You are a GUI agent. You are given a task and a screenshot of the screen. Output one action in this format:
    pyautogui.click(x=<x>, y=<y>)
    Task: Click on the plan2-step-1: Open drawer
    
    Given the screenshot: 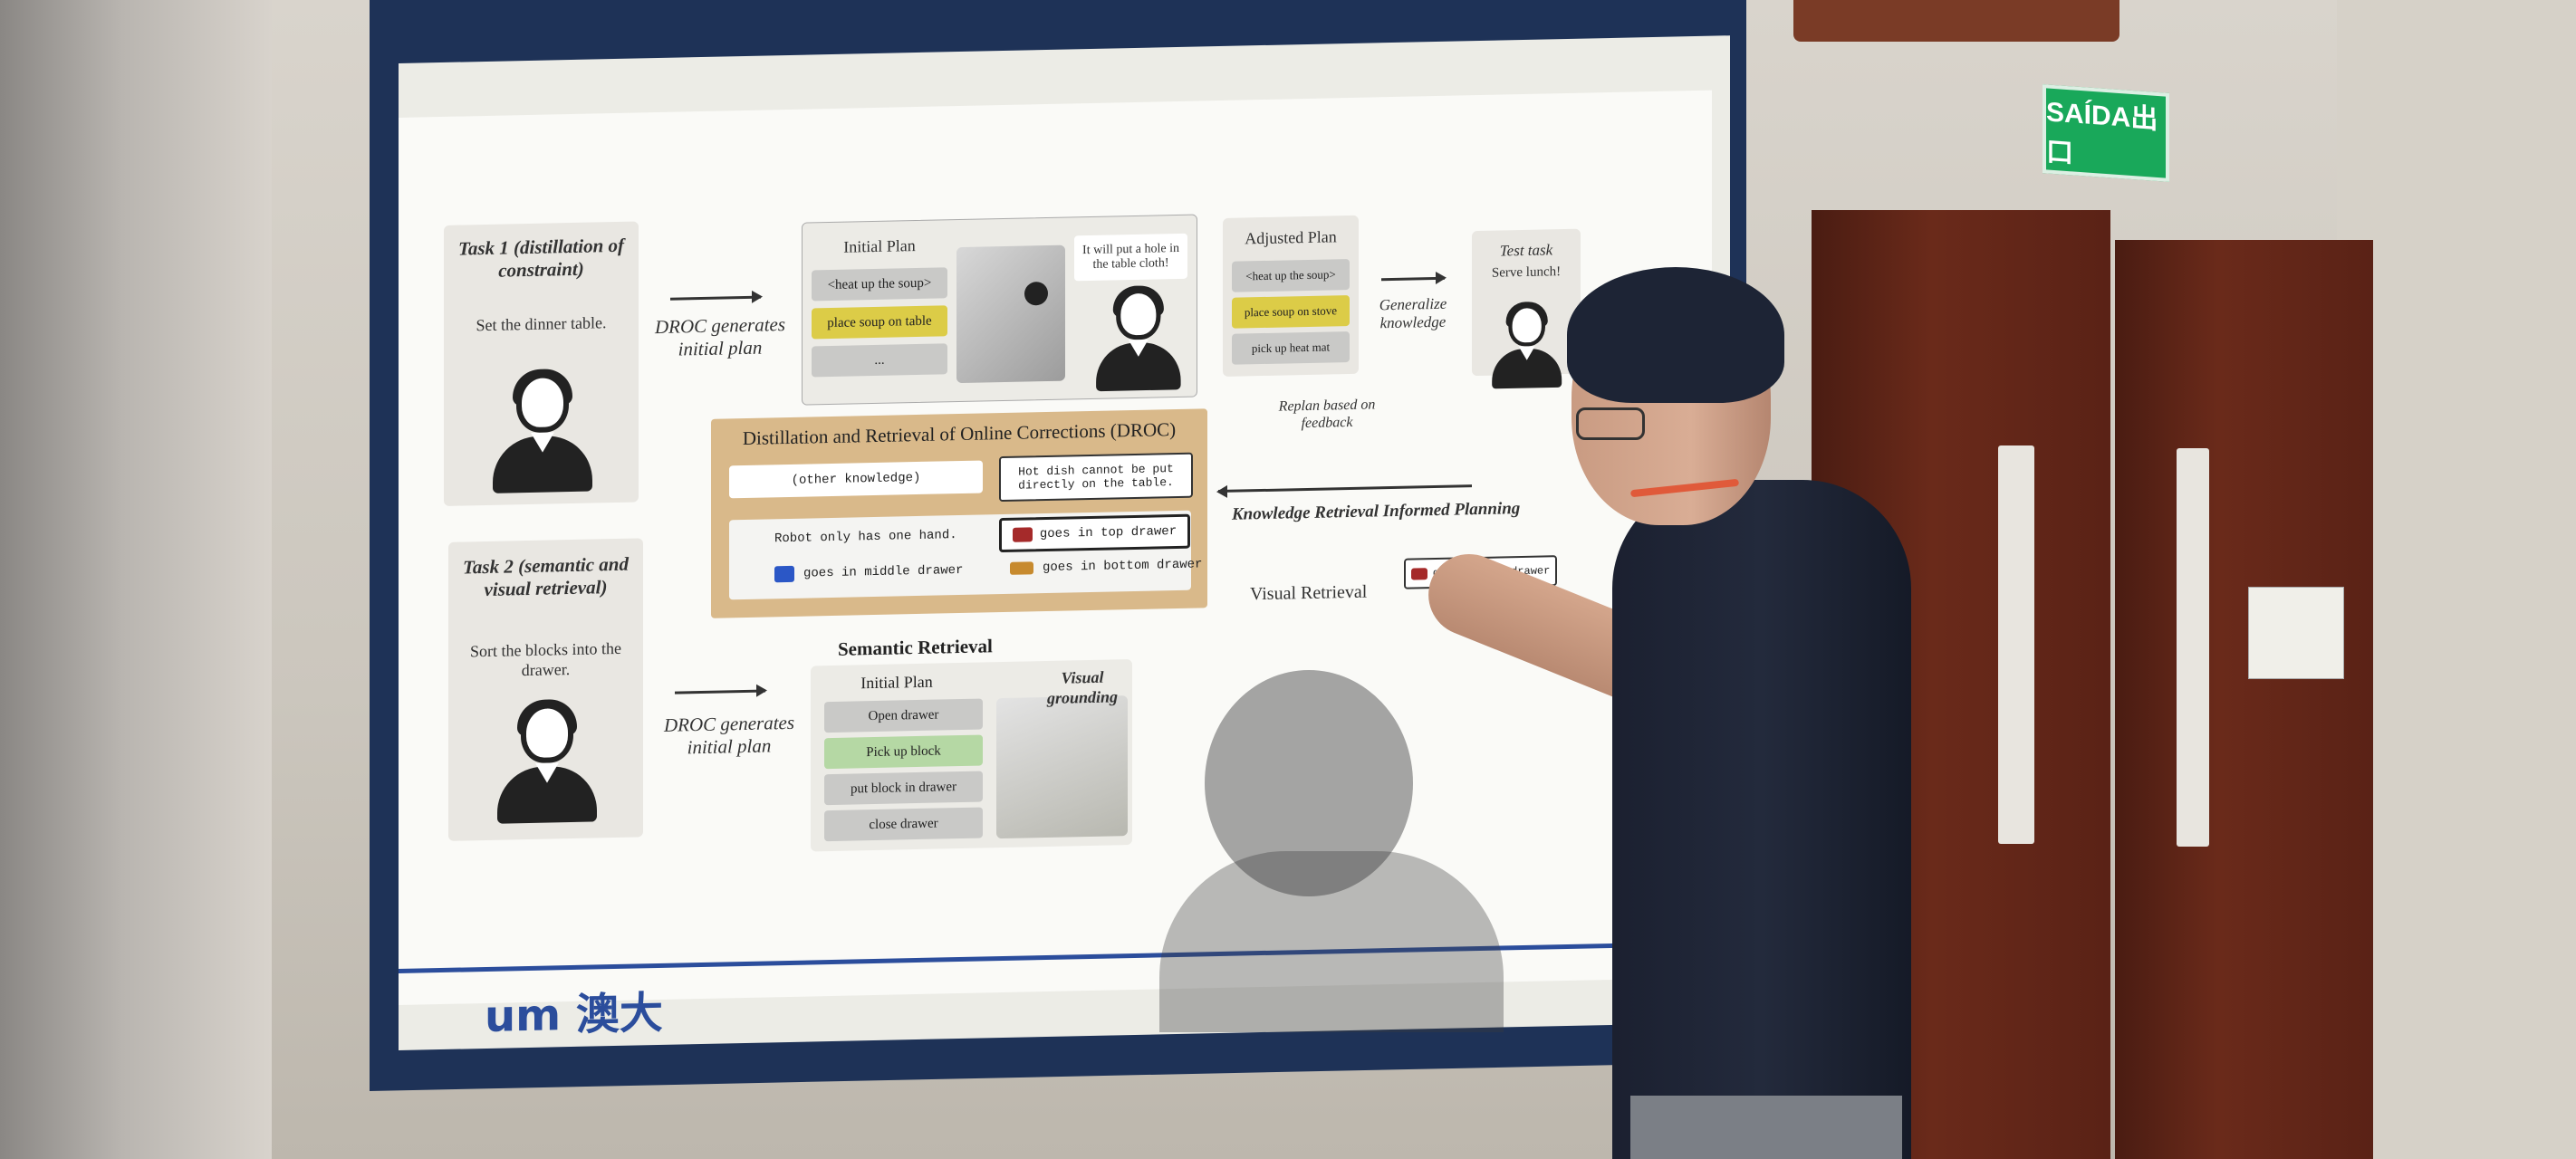 What is the action you would take?
    pyautogui.click(x=903, y=715)
    